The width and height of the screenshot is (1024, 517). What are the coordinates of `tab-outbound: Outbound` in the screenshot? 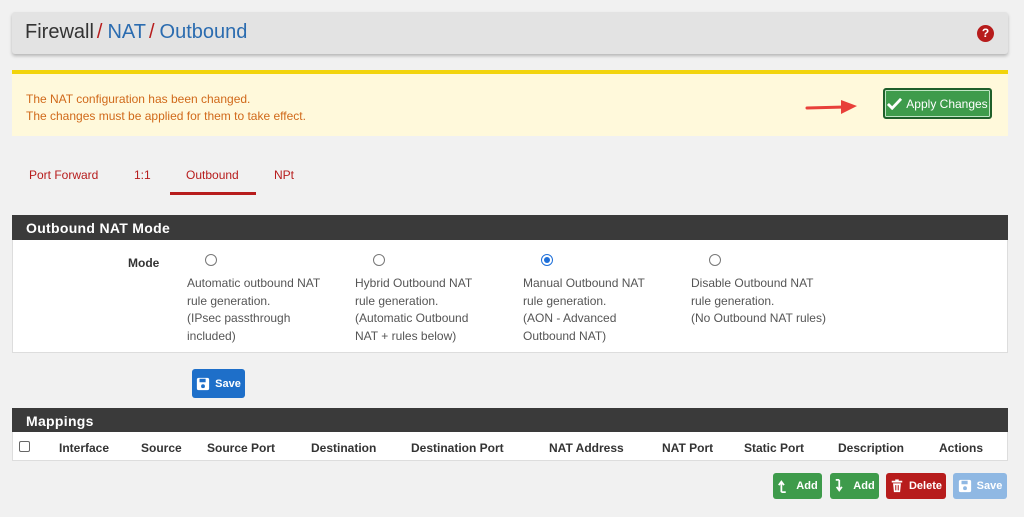 It's located at (212, 175).